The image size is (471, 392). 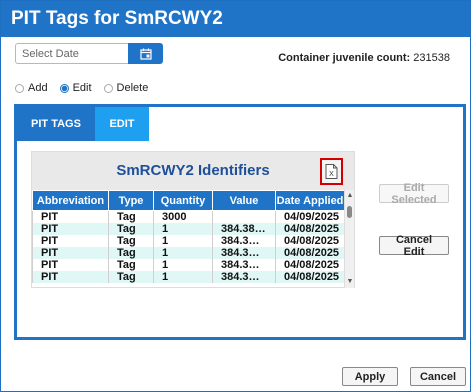 I want to click on col-abbreviation: Abbreviation, so click(x=70, y=200).